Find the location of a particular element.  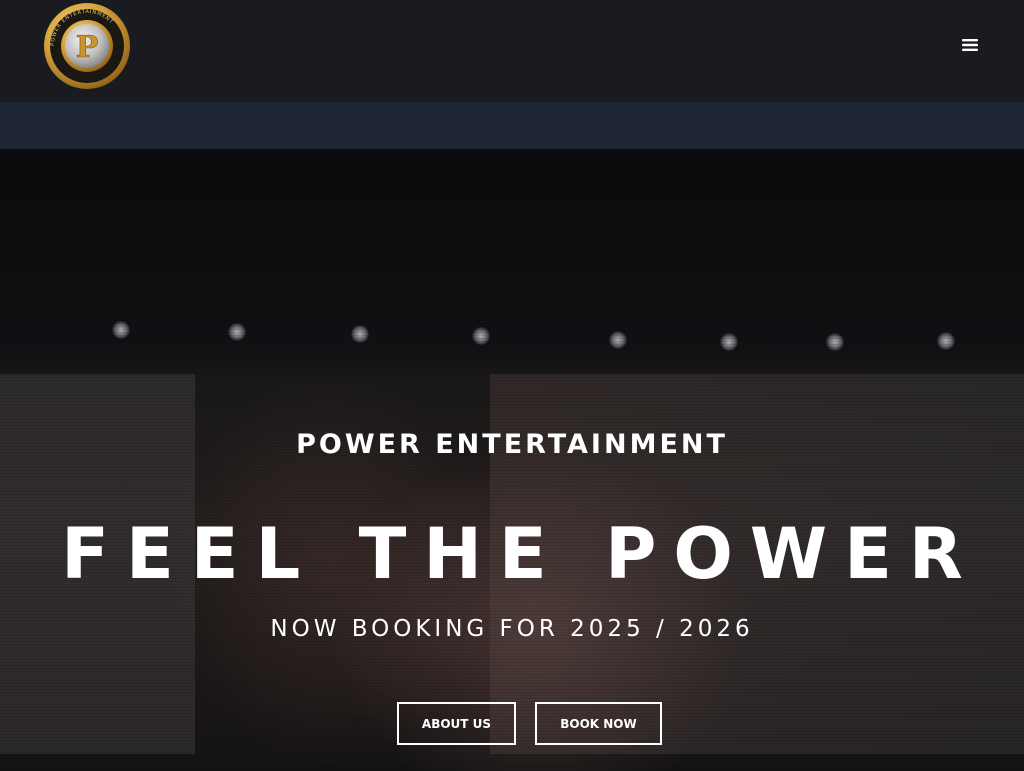

header-subbar is located at coordinates (512, 125).